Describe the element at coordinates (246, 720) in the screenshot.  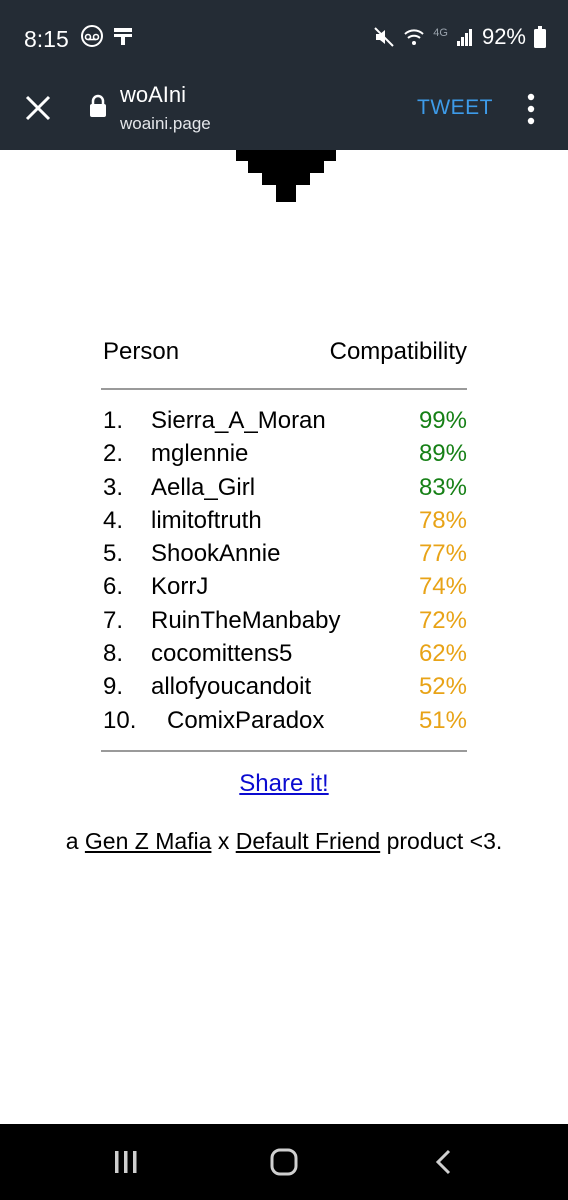
I see `row-name: ComixParadox` at that location.